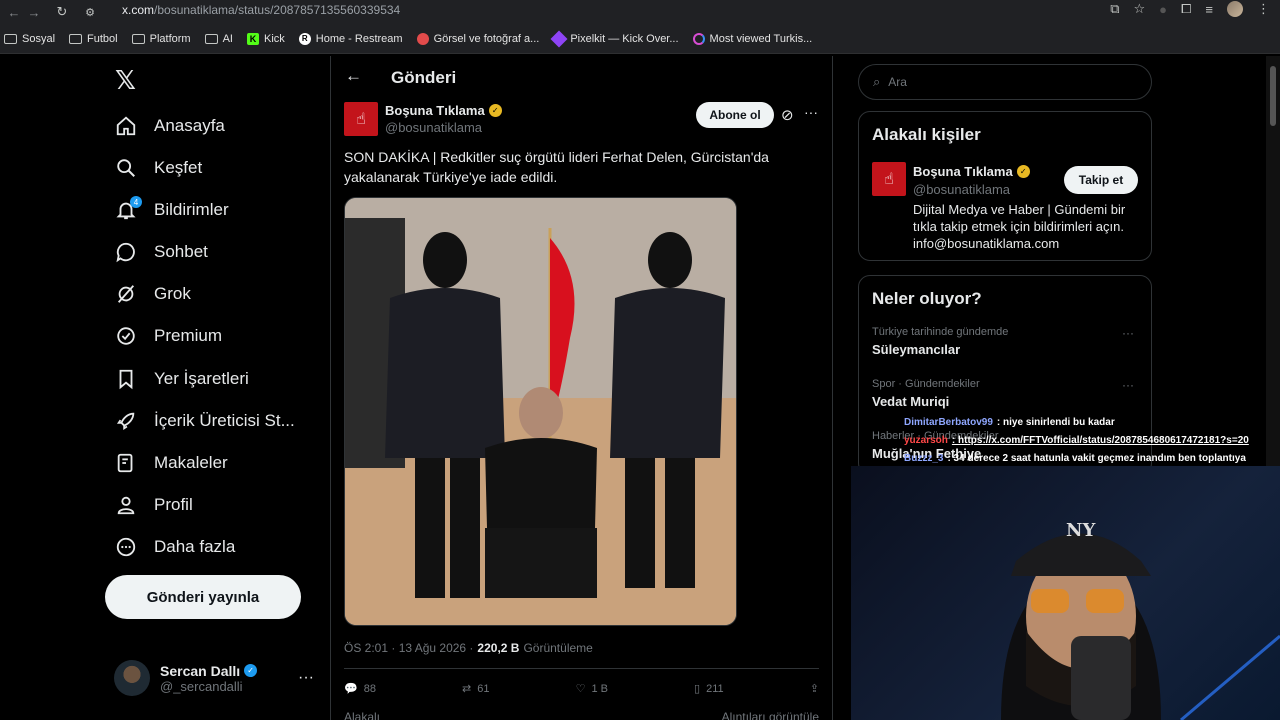  What do you see at coordinates (169, 126) in the screenshot?
I see `nav-item-home: Anasayfa` at bounding box center [169, 126].